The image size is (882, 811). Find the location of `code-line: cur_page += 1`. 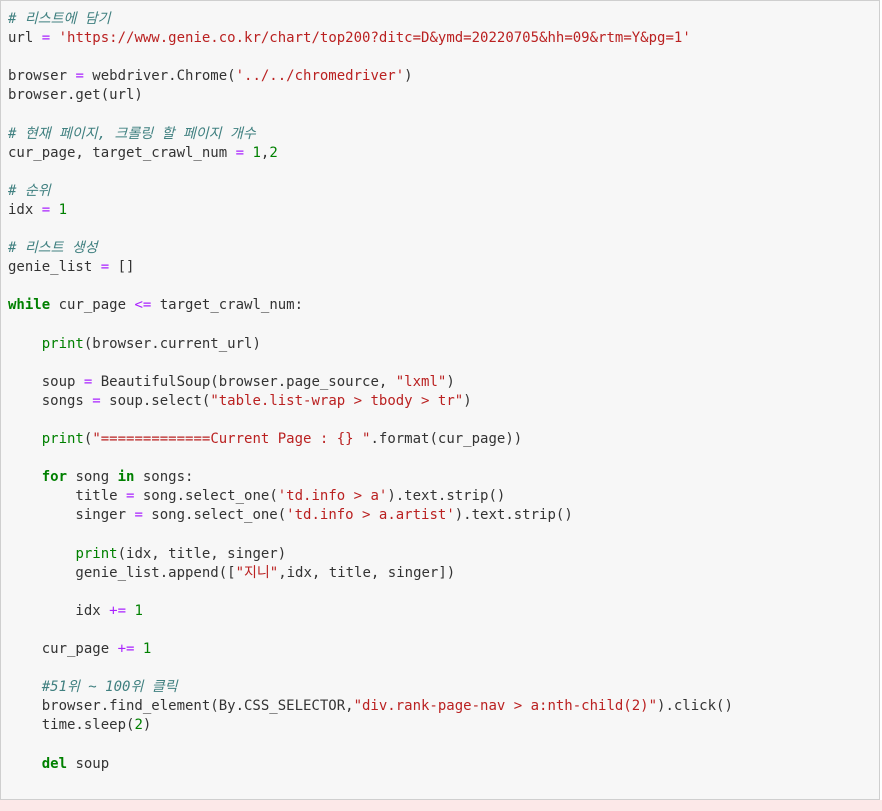

code-line: cur_page += 1 is located at coordinates (370, 649).